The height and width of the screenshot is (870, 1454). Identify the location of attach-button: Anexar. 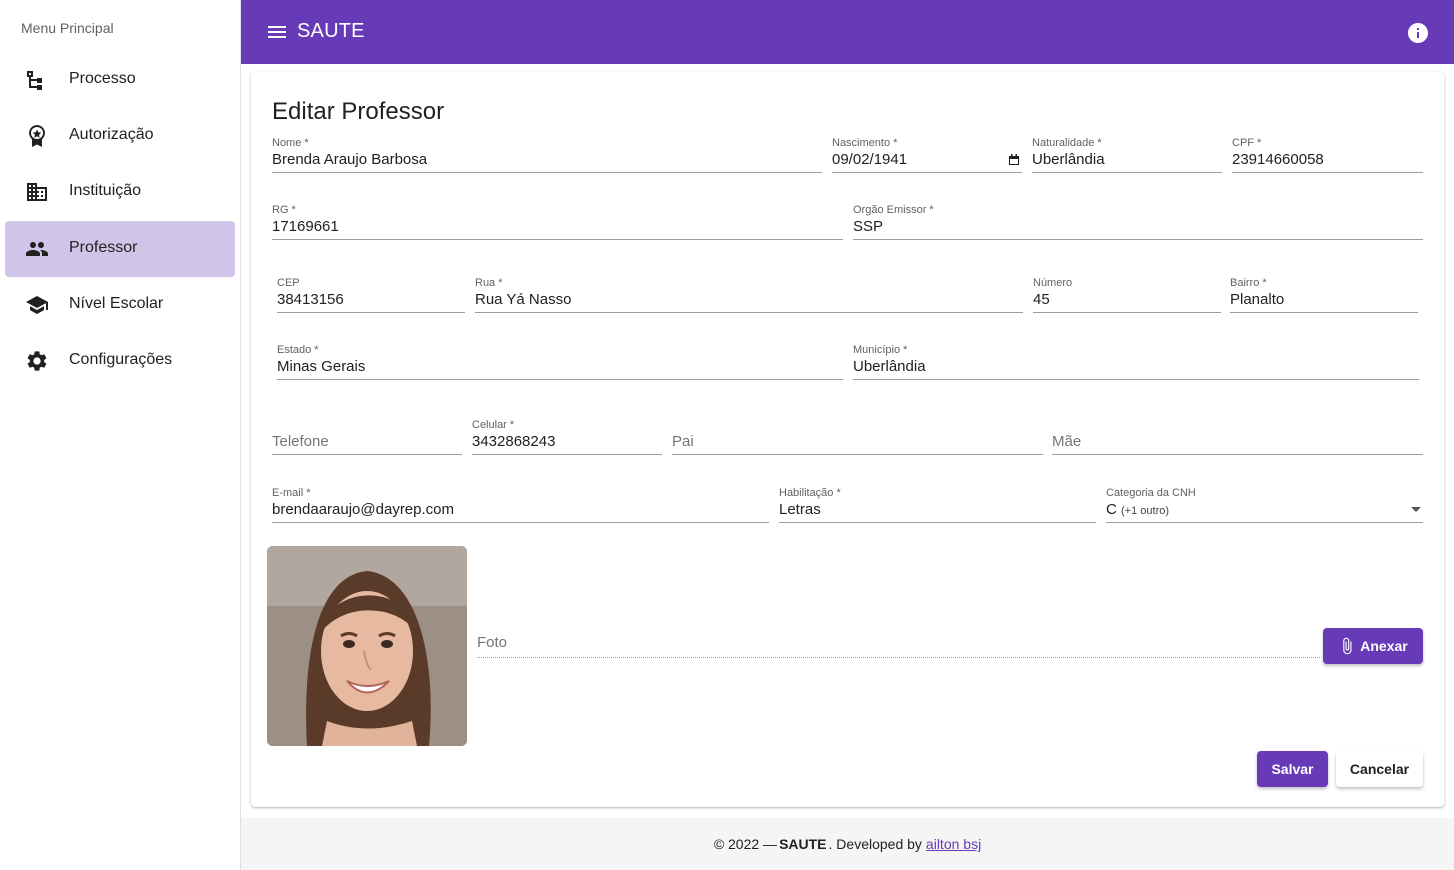
(1373, 646).